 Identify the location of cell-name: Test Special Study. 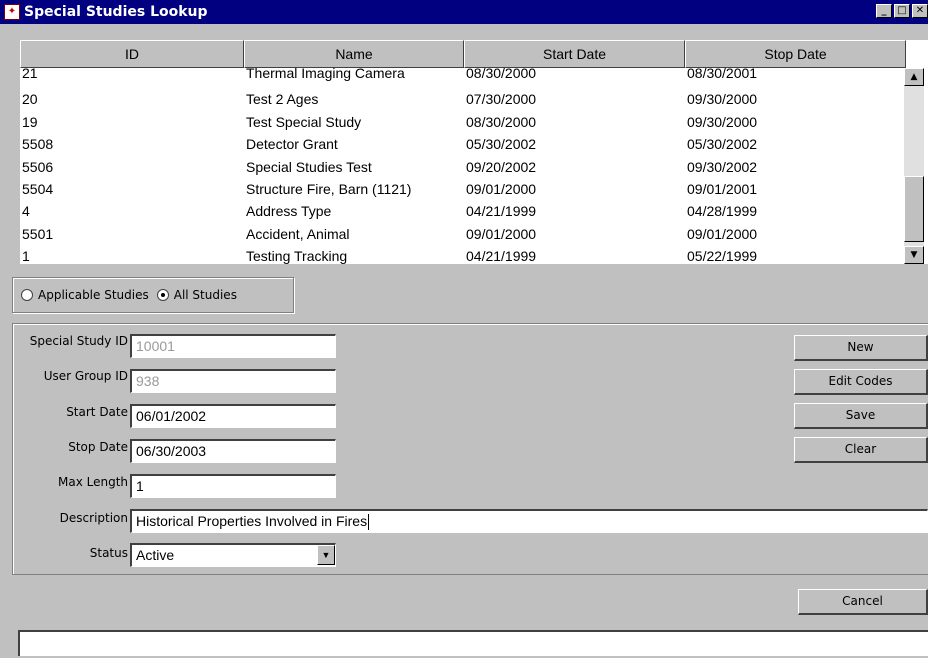
(304, 121).